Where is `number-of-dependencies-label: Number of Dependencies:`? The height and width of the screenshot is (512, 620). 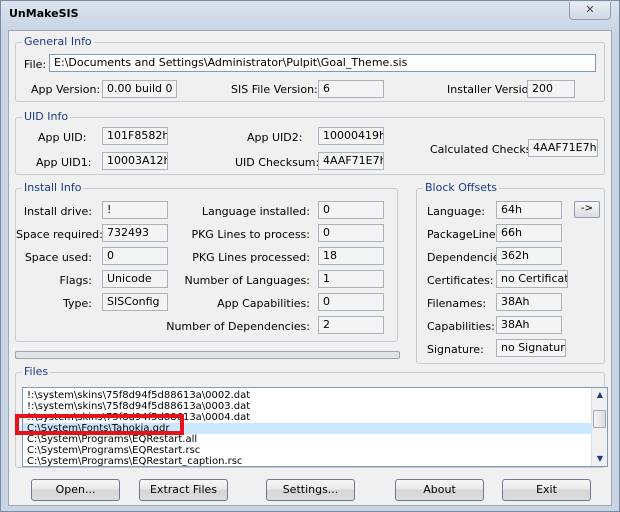
number-of-dependencies-label: Number of Dependencies: is located at coordinates (238, 326).